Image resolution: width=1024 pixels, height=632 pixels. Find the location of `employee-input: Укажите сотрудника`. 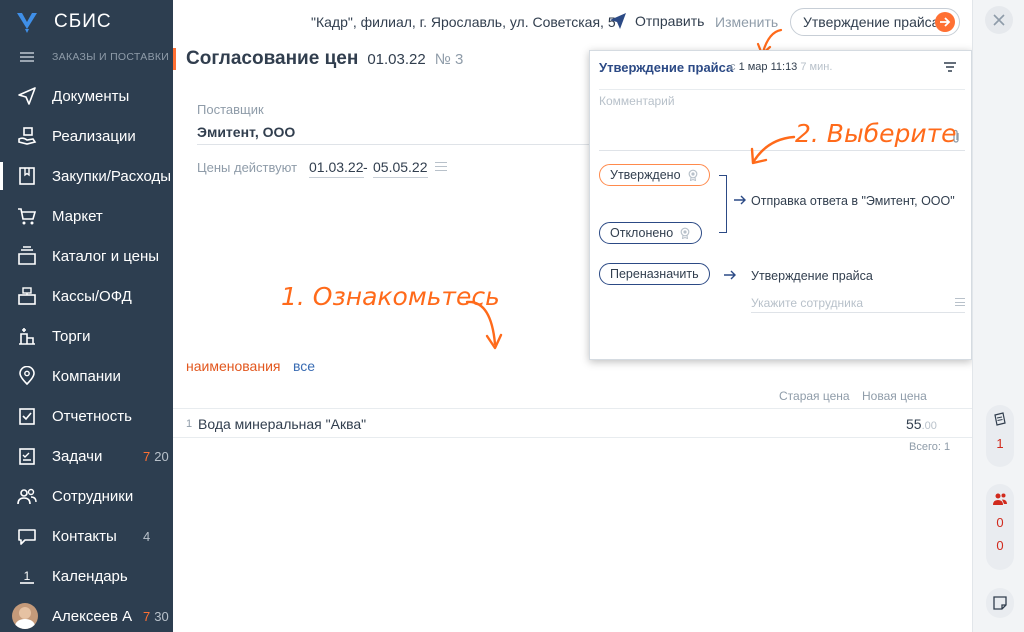

employee-input: Укажите сотрудника is located at coordinates (807, 303).